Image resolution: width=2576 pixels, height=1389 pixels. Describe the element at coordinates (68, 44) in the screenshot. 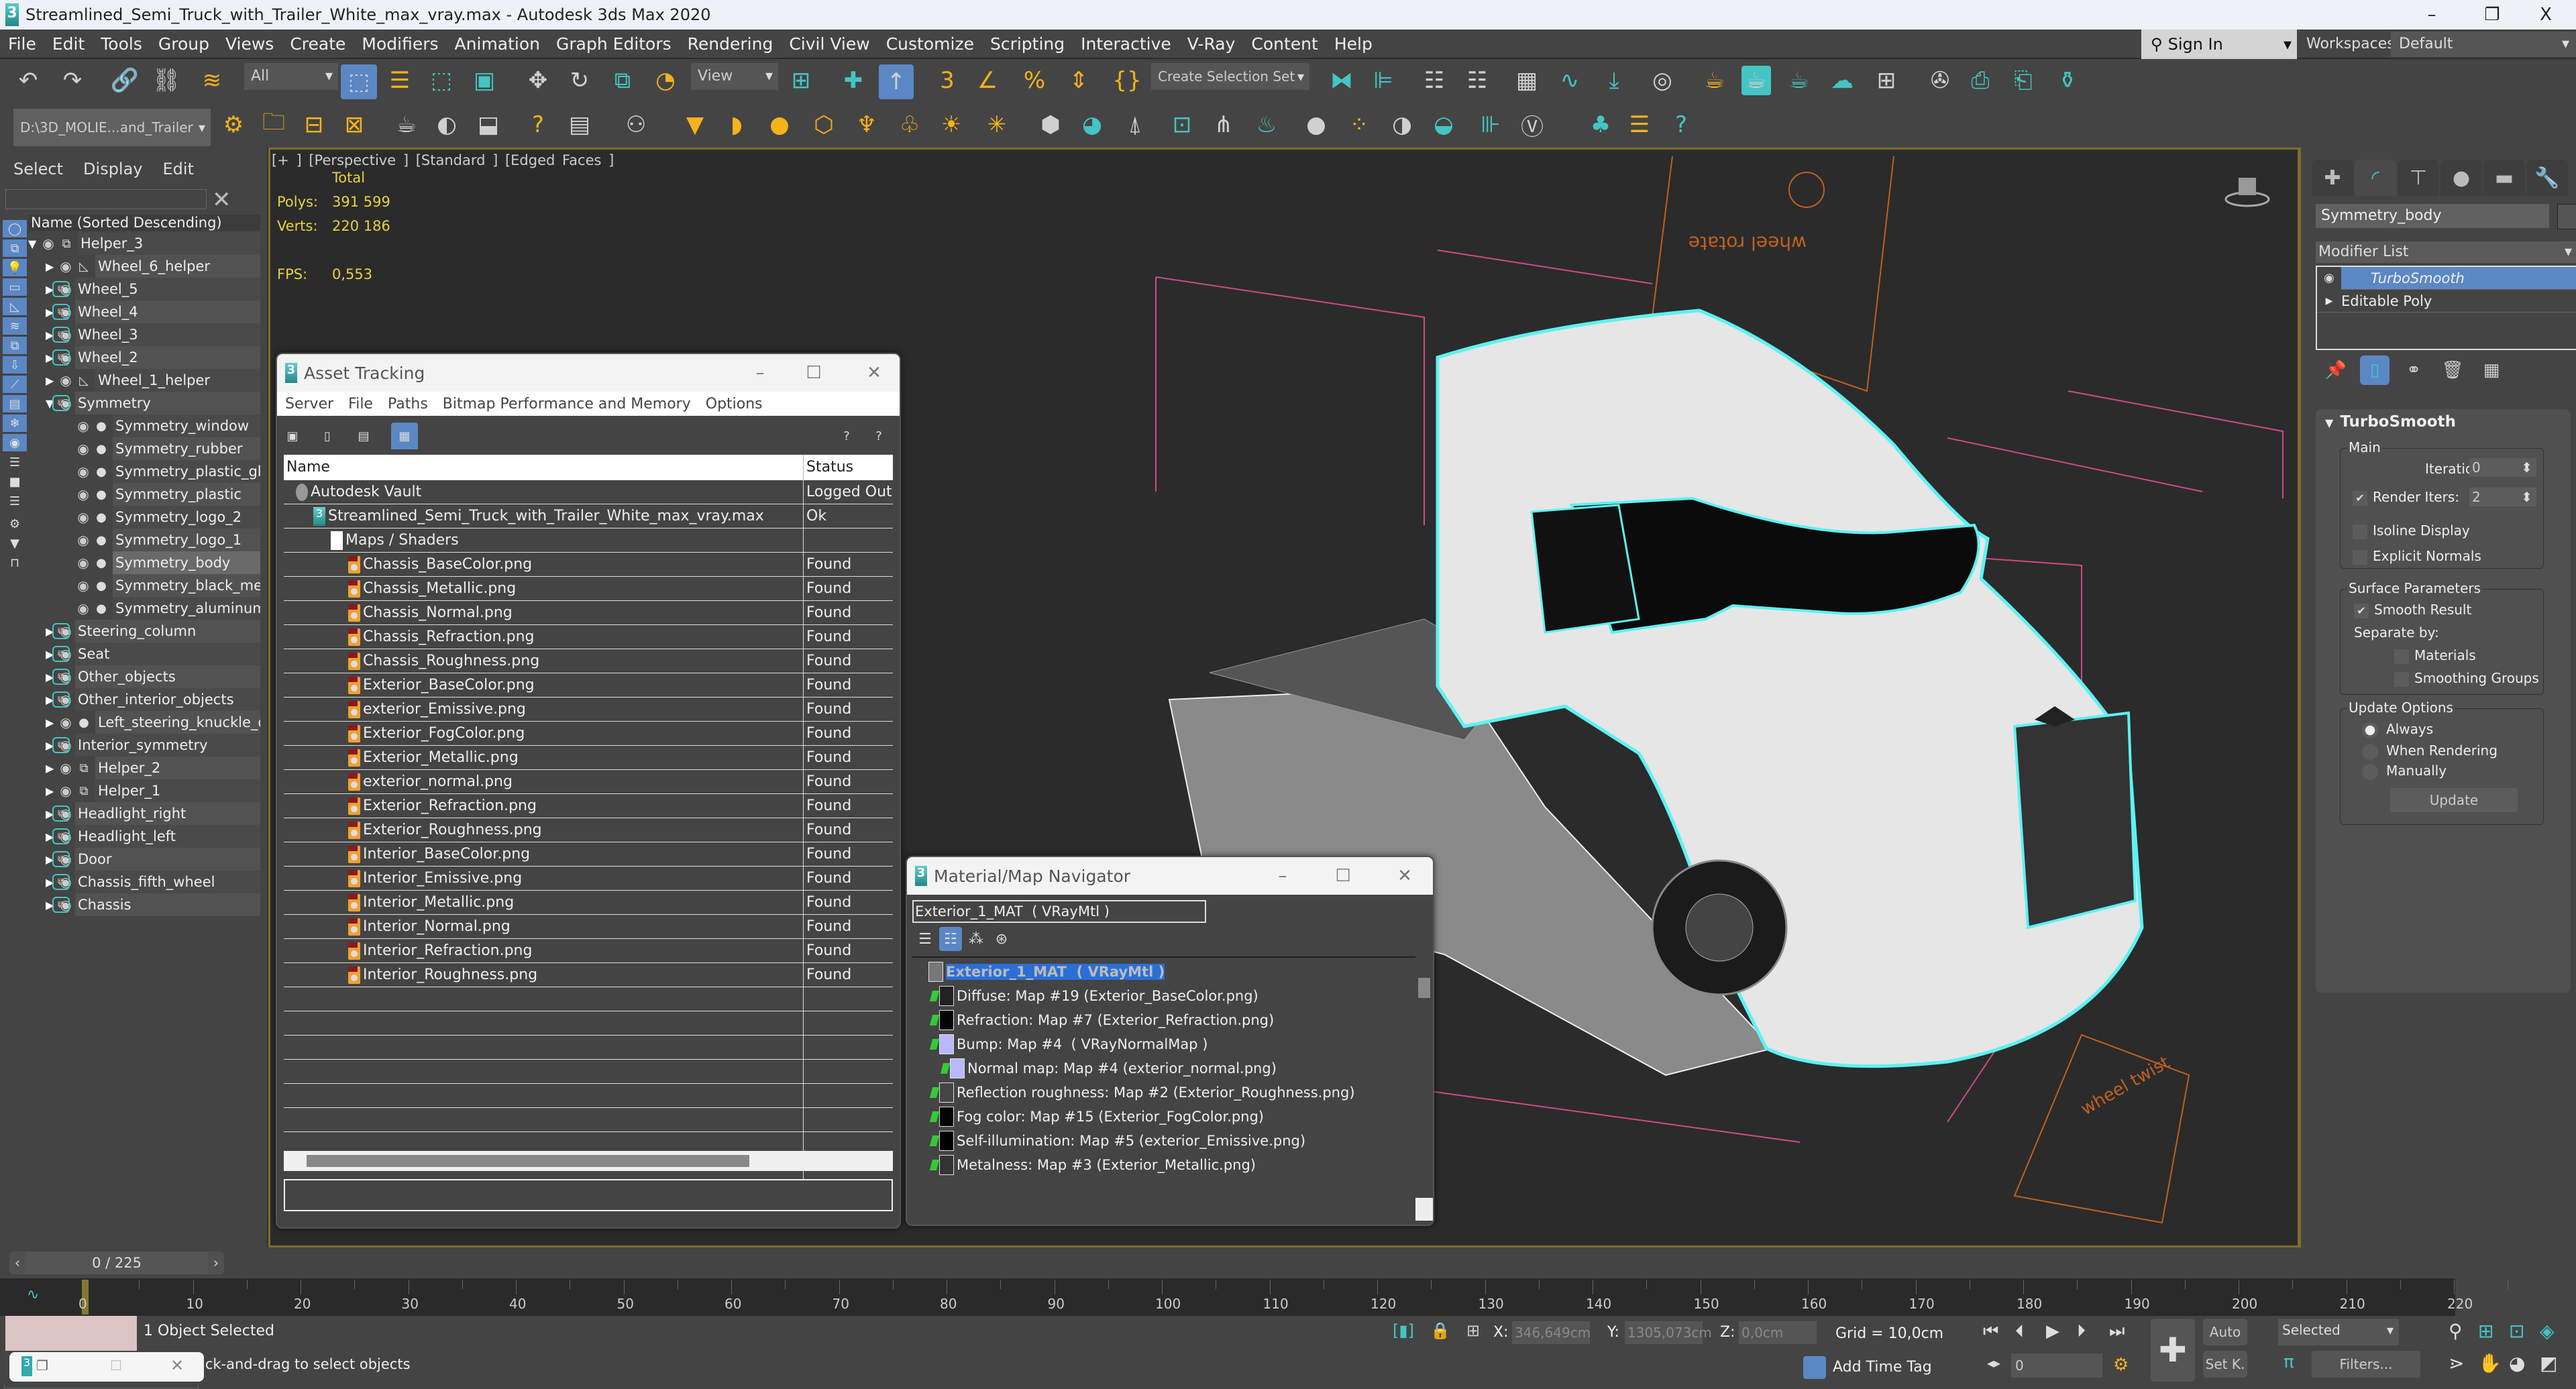

I see `menu-edit: Edit` at that location.